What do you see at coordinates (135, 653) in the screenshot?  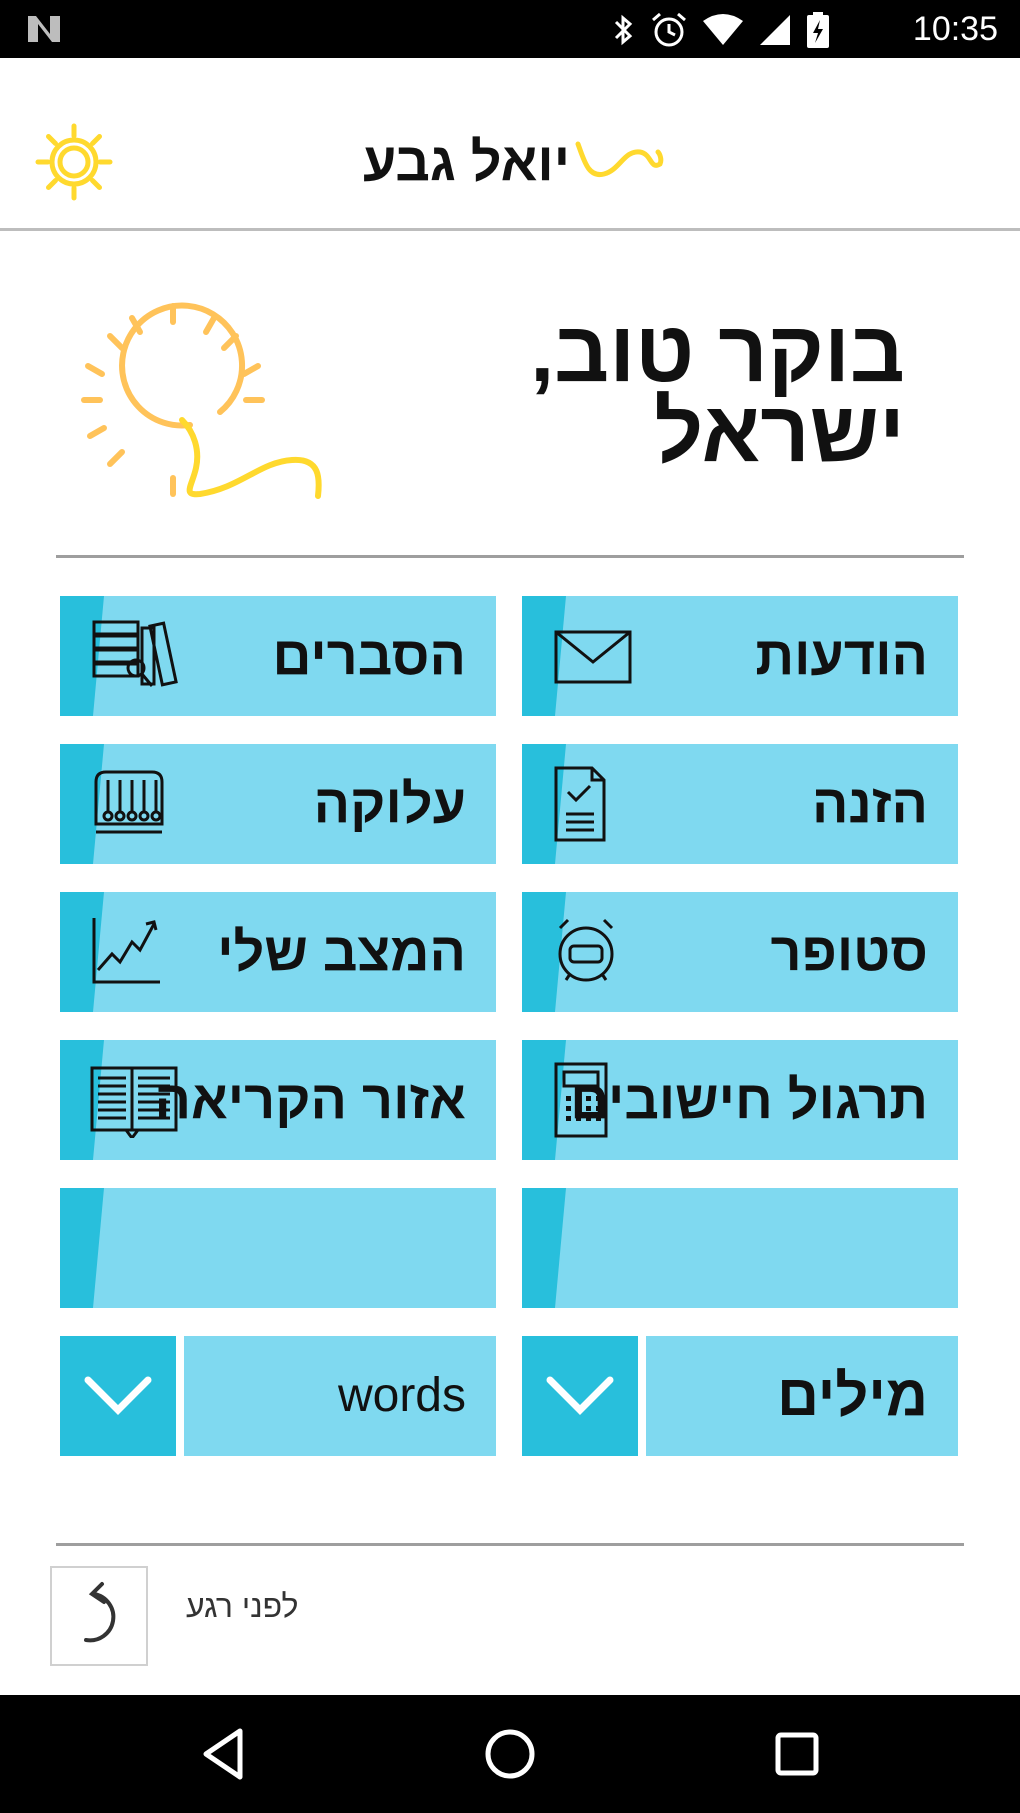 I see `books-search-icon` at bounding box center [135, 653].